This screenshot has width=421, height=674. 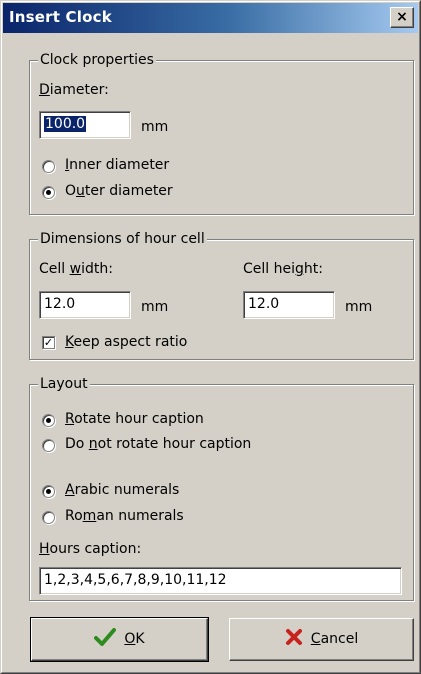 What do you see at coordinates (117, 165) in the screenshot?
I see `inner-diameter-label: Inner diameter` at bounding box center [117, 165].